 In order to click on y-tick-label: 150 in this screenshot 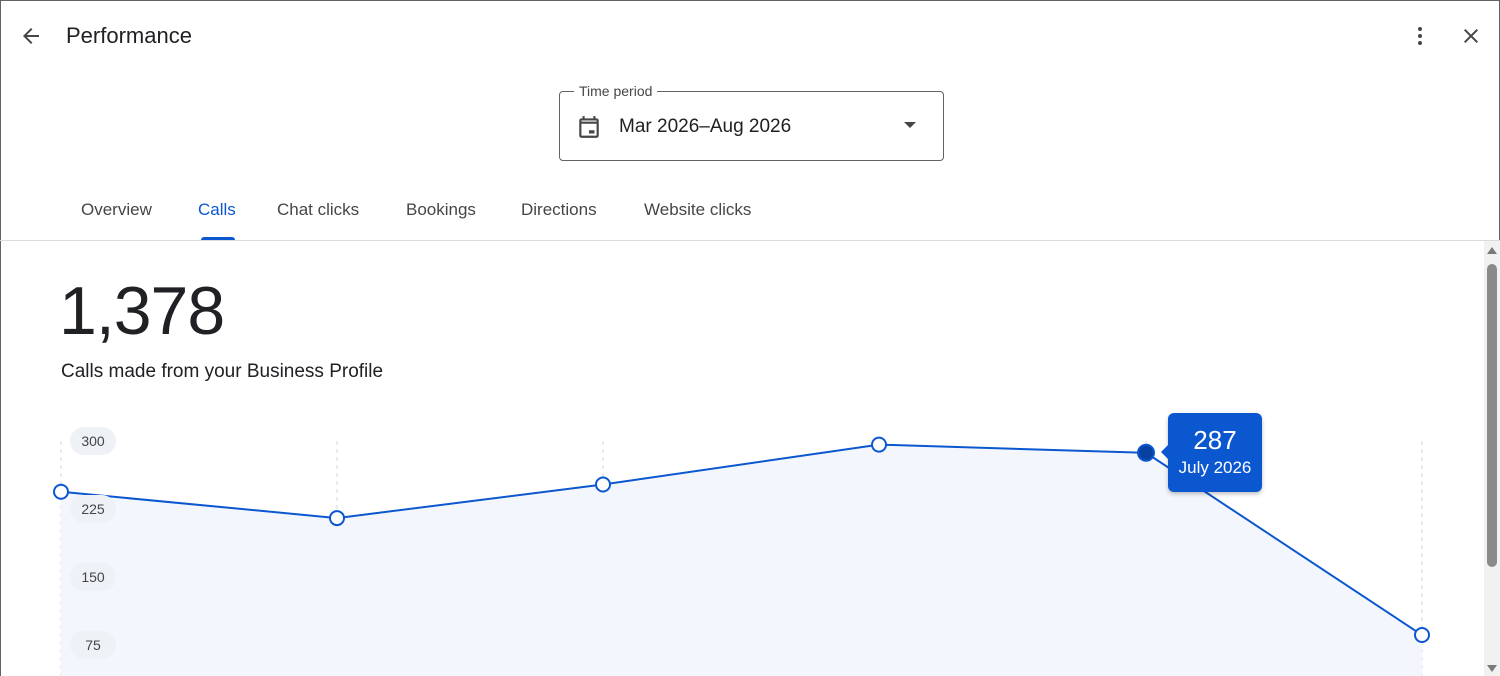, I will do `click(93, 577)`.